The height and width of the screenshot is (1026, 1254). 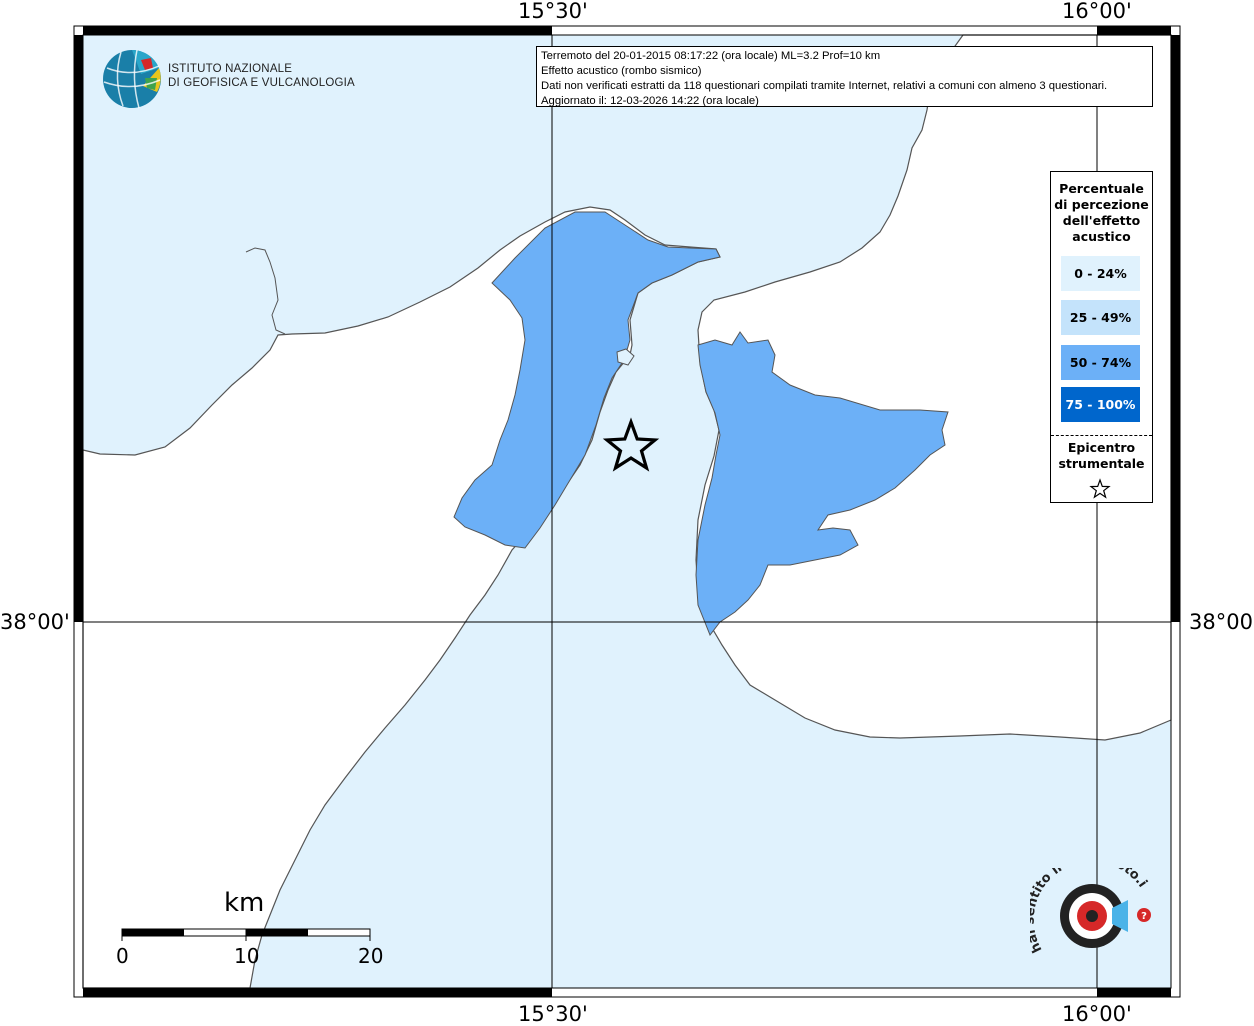 What do you see at coordinates (1175, 328) in the screenshot?
I see `frame-right-segment` at bounding box center [1175, 328].